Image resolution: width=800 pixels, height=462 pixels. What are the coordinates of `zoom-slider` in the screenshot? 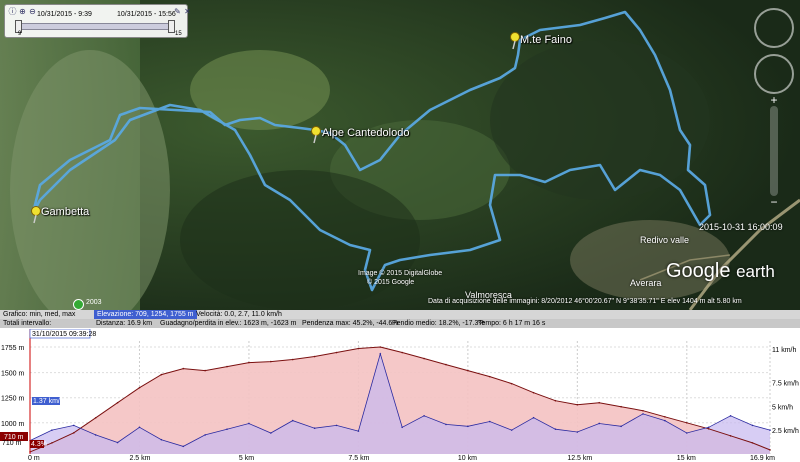 It's located at (774, 151).